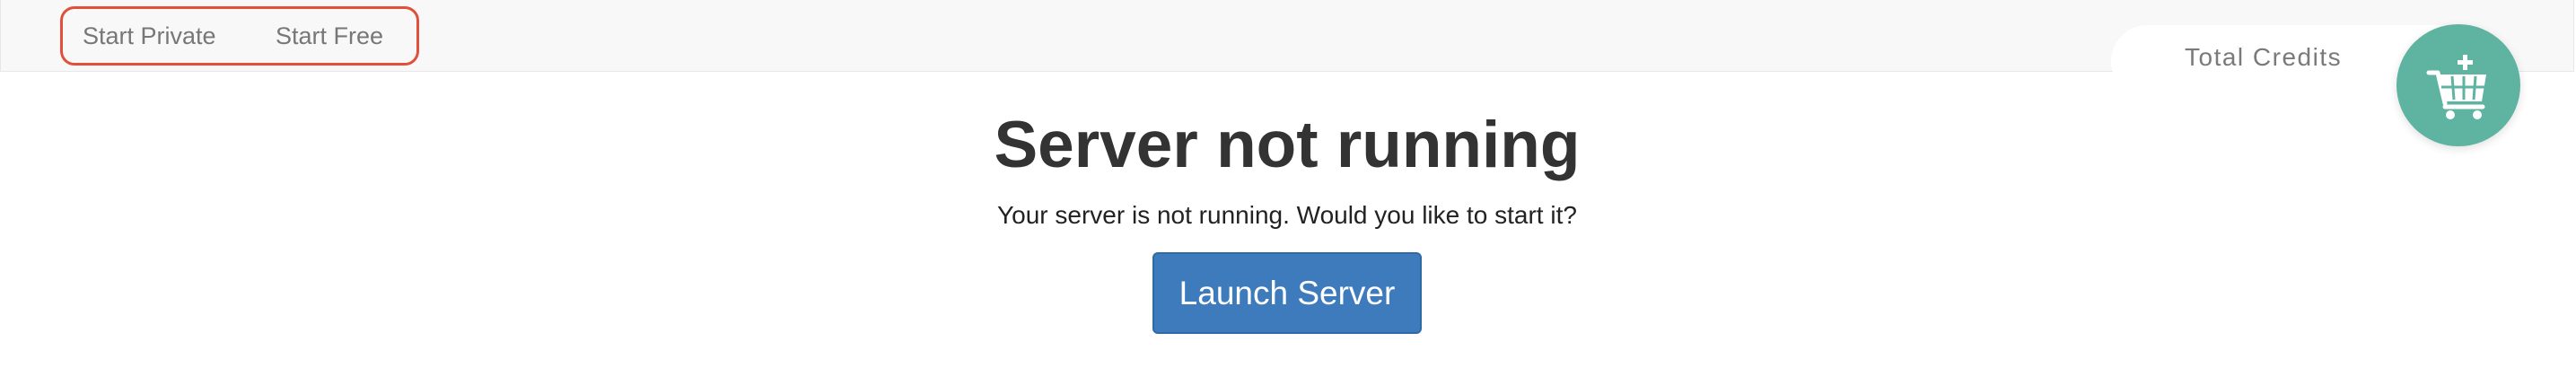 This screenshot has width=2576, height=368. What do you see at coordinates (2264, 57) in the screenshot?
I see `total-credits-label: Total Credits` at bounding box center [2264, 57].